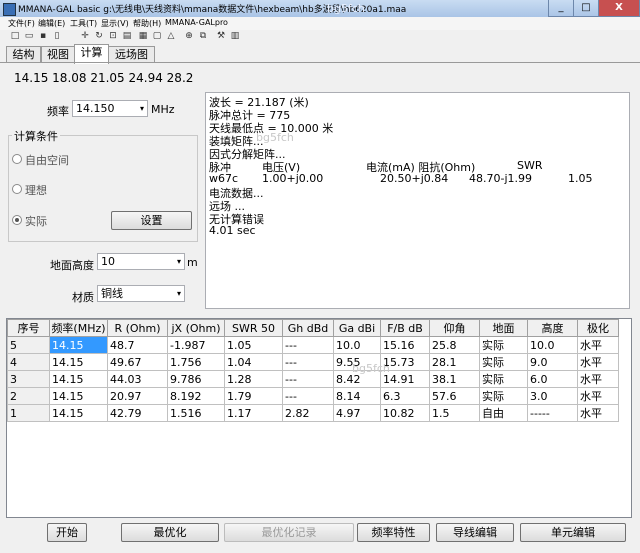  What do you see at coordinates (51, 23) in the screenshot?
I see `menu-edit: 编辑(E)` at bounding box center [51, 23].